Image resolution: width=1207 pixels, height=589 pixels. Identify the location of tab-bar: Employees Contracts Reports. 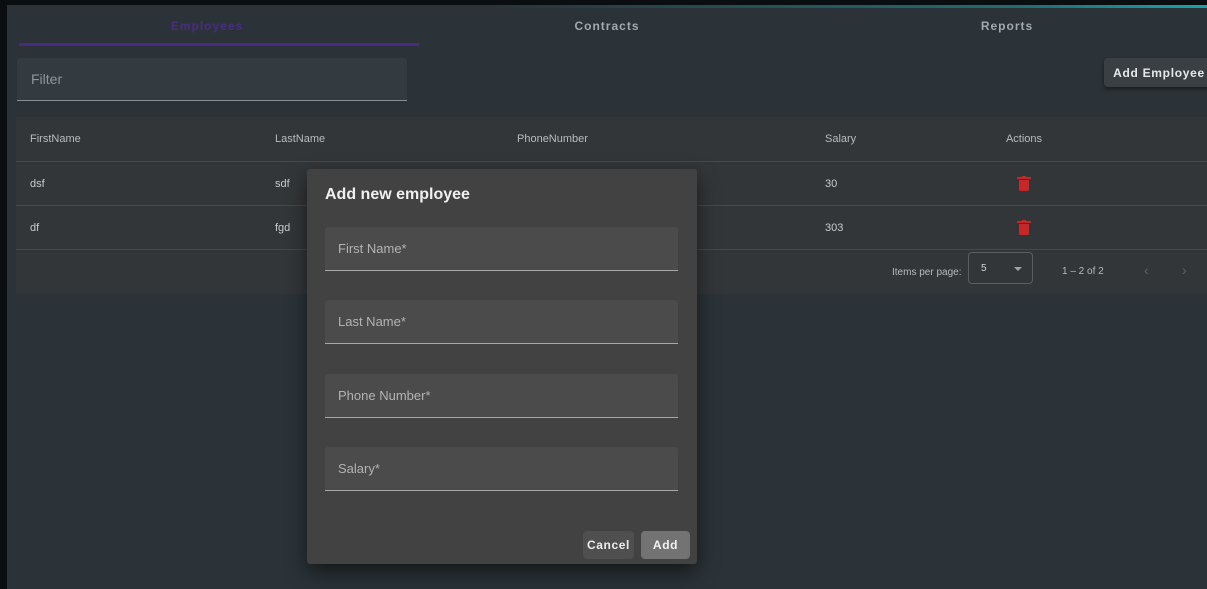
(607, 26).